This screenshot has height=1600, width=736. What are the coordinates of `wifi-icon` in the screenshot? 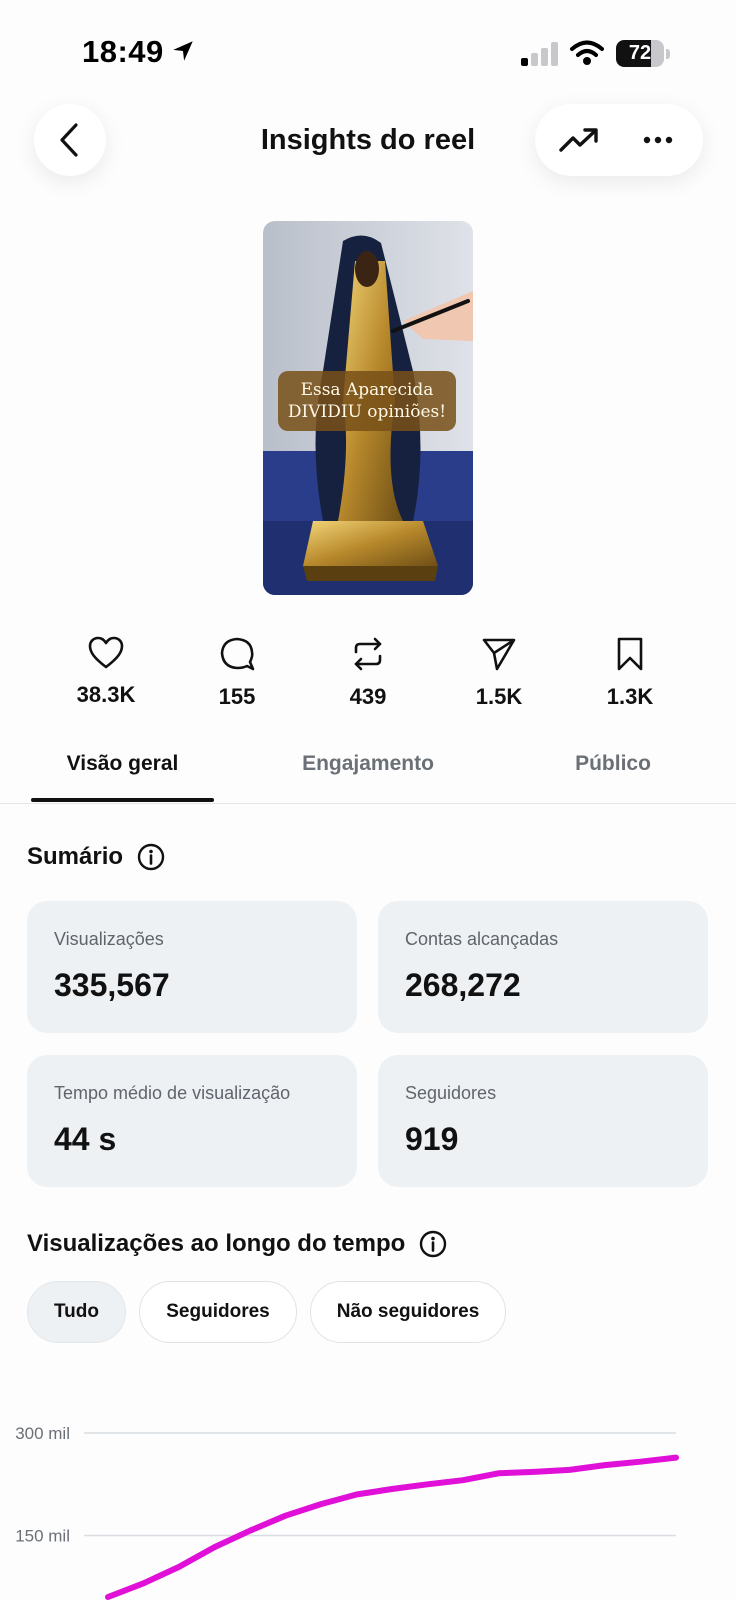 It's located at (587, 52).